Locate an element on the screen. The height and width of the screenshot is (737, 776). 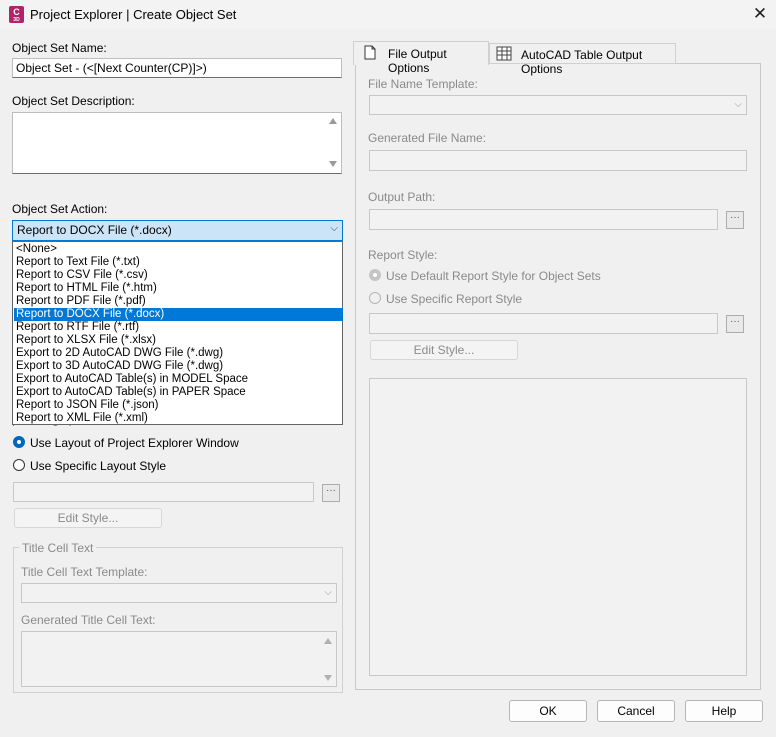
app-icon-letter: C is located at coordinates (16, 12).